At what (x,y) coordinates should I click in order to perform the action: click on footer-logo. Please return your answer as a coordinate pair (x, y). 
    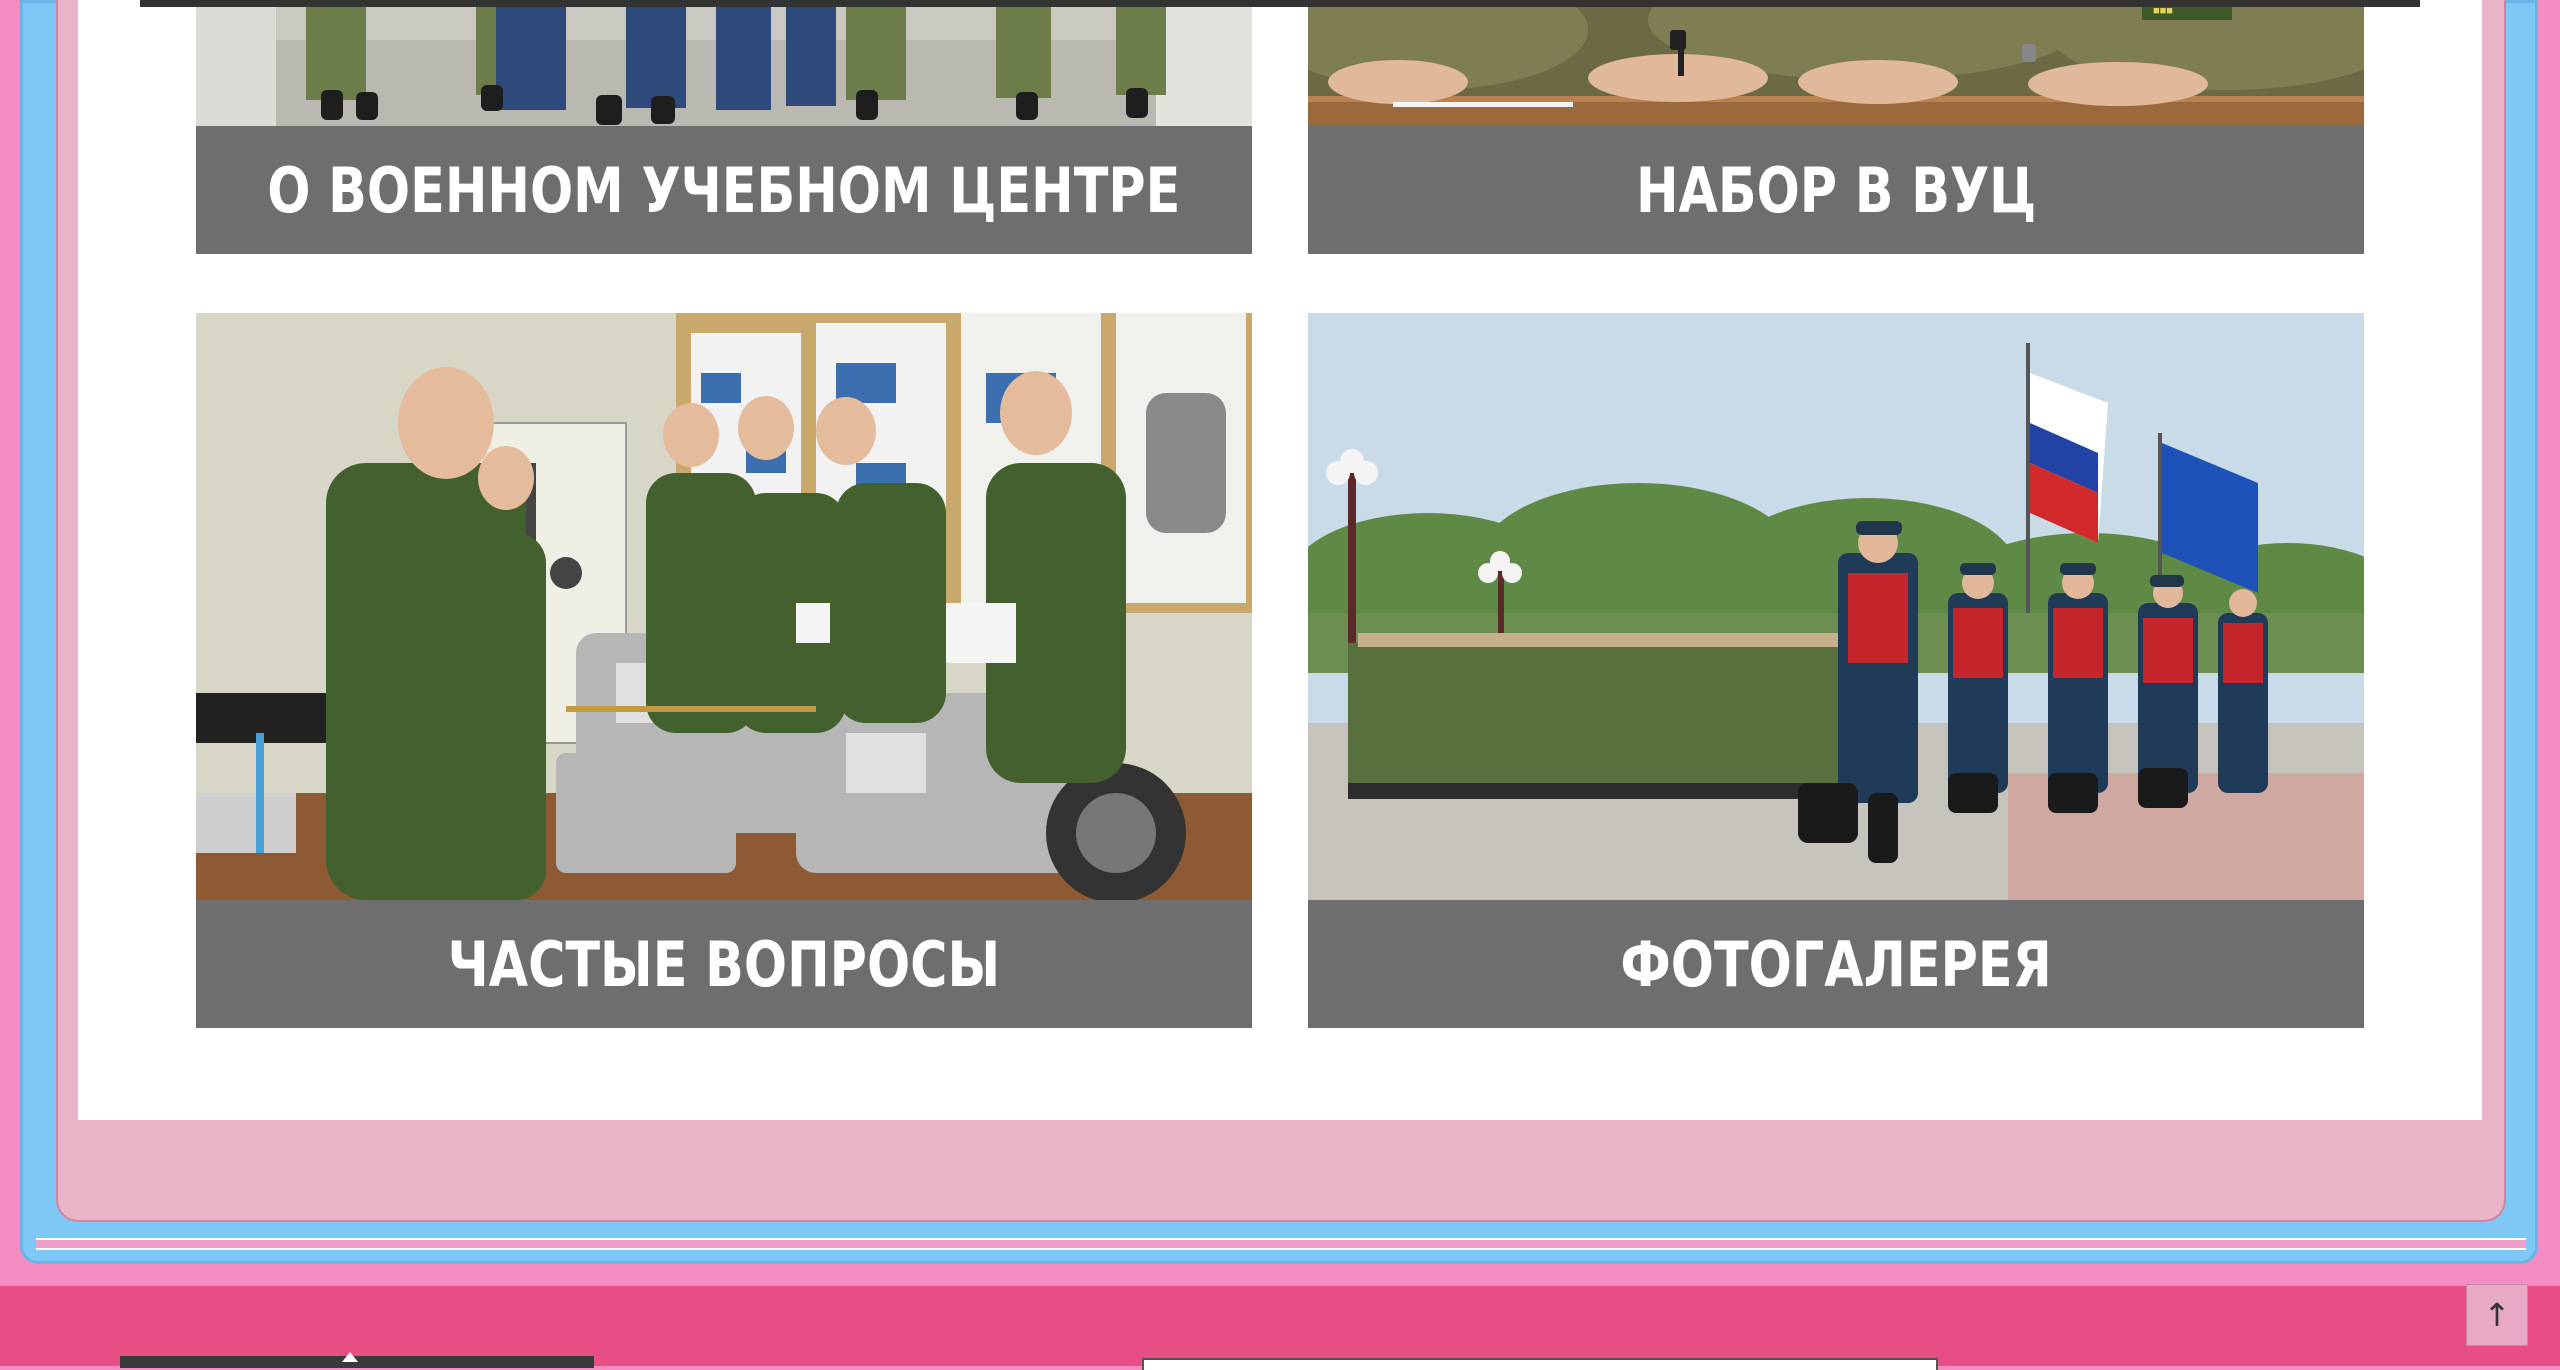
    Looking at the image, I should click on (357, 1360).